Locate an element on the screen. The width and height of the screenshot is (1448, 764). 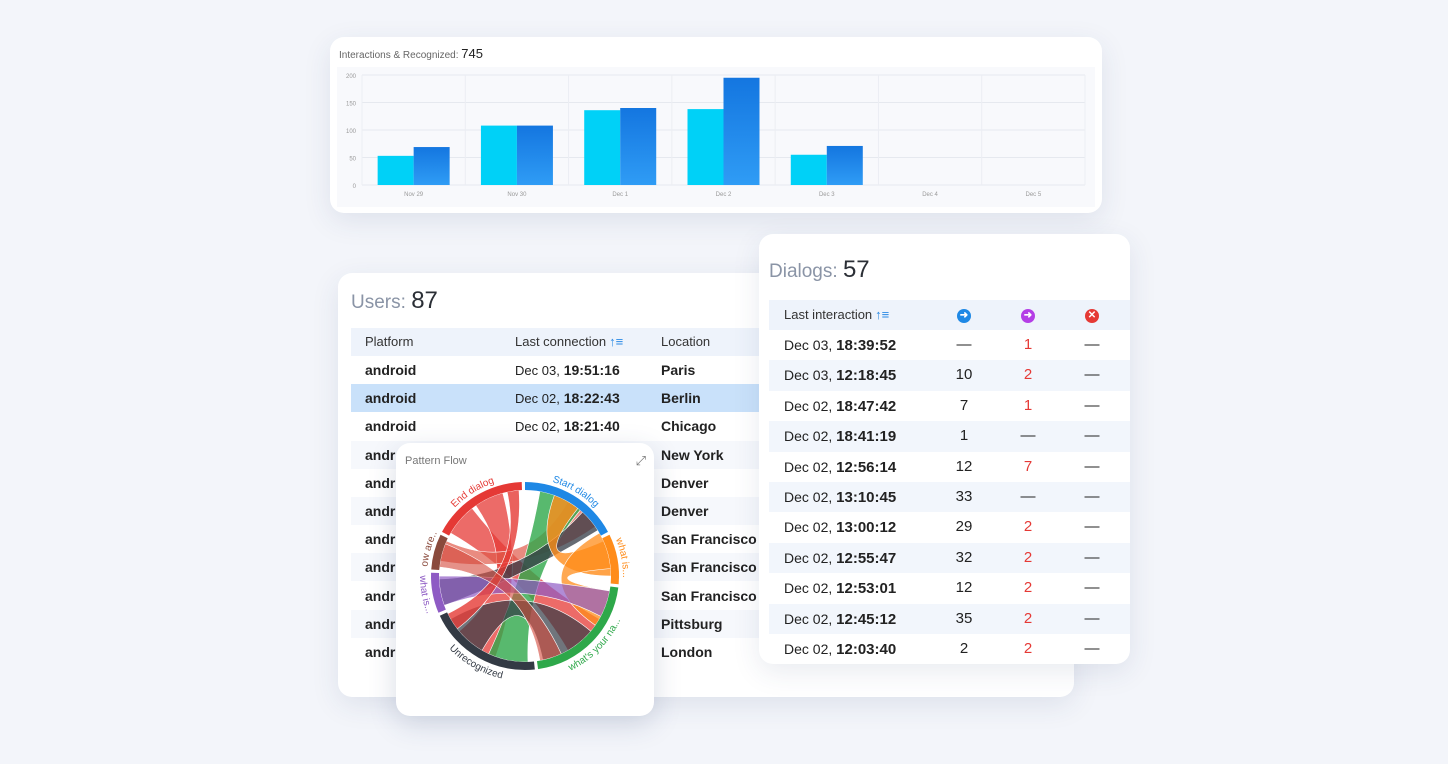
last-interaction-cell: Dec 02, 12:56:14 is located at coordinates (840, 467).